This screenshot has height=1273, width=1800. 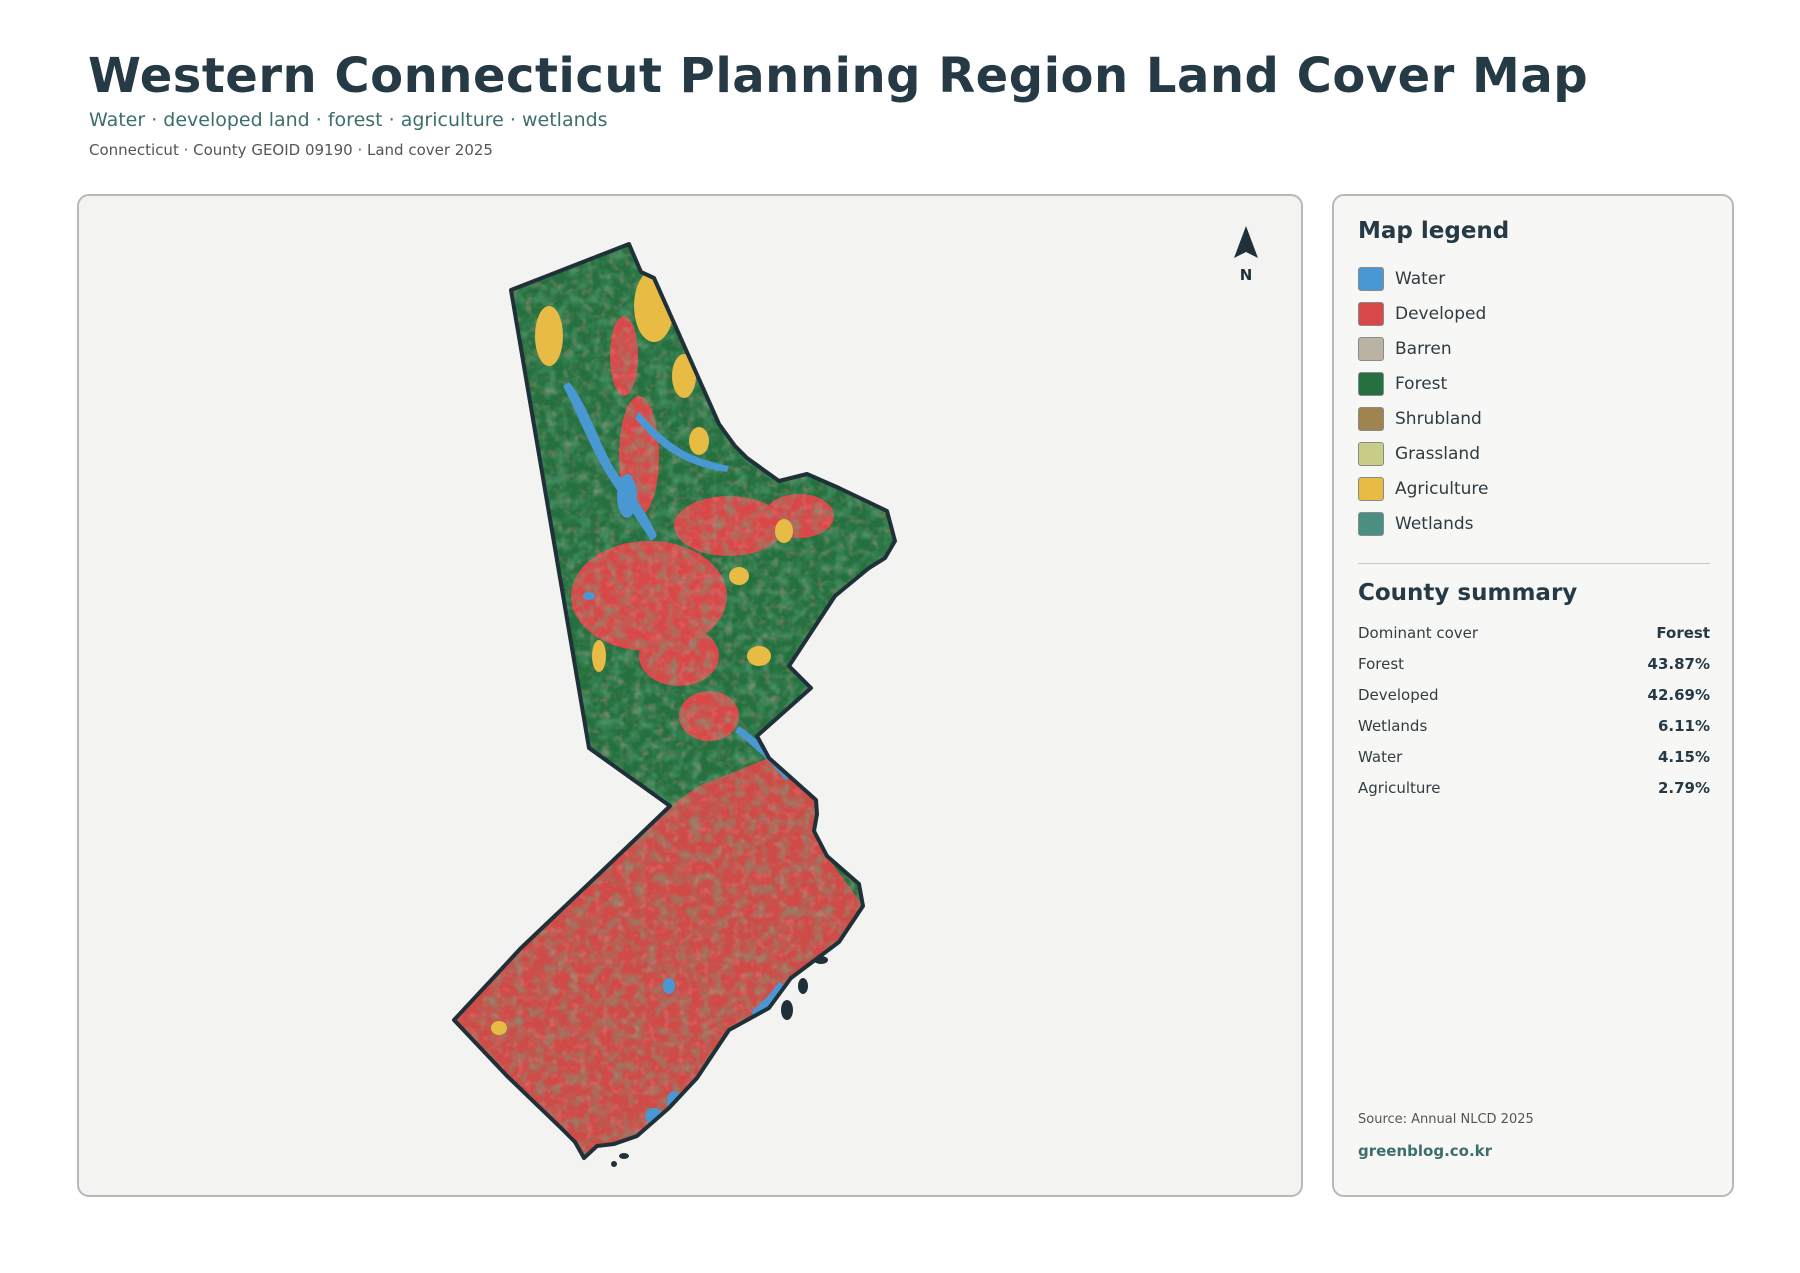 I want to click on summary-row: Forest 43.87%, so click(x=1534, y=664).